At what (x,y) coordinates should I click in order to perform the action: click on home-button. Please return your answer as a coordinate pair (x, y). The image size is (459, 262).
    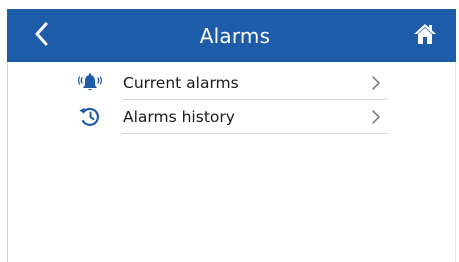
    Looking at the image, I should click on (425, 34).